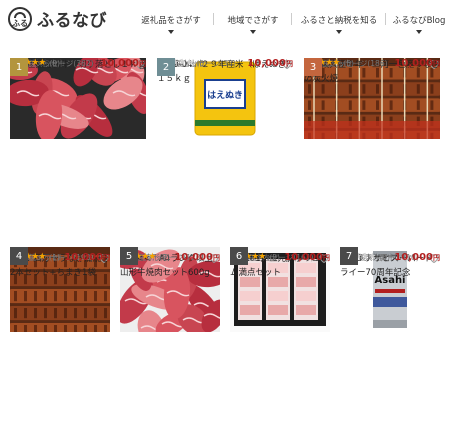 This screenshot has width=452, height=430. I want to click on review-count: (2), so click(274, 257).